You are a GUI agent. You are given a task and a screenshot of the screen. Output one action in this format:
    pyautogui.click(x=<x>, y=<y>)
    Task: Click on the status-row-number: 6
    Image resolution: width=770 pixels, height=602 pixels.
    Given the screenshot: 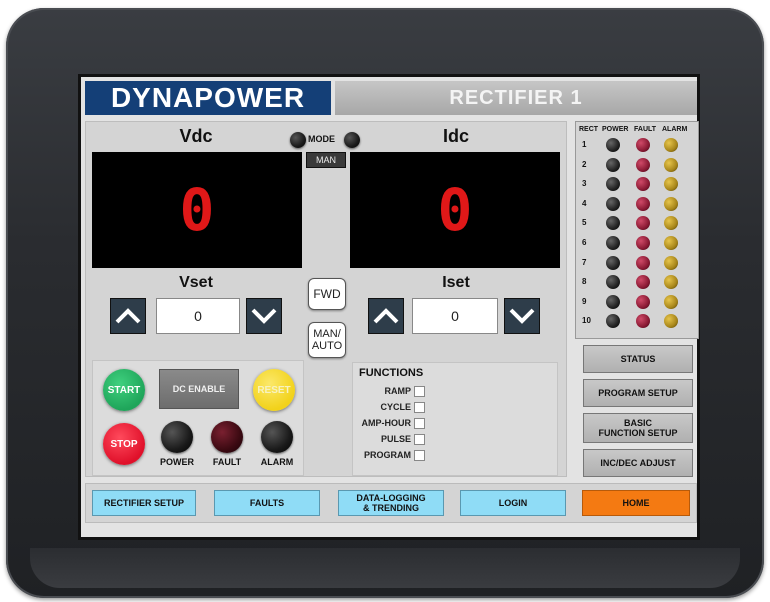 What is the action you would take?
    pyautogui.click(x=584, y=242)
    